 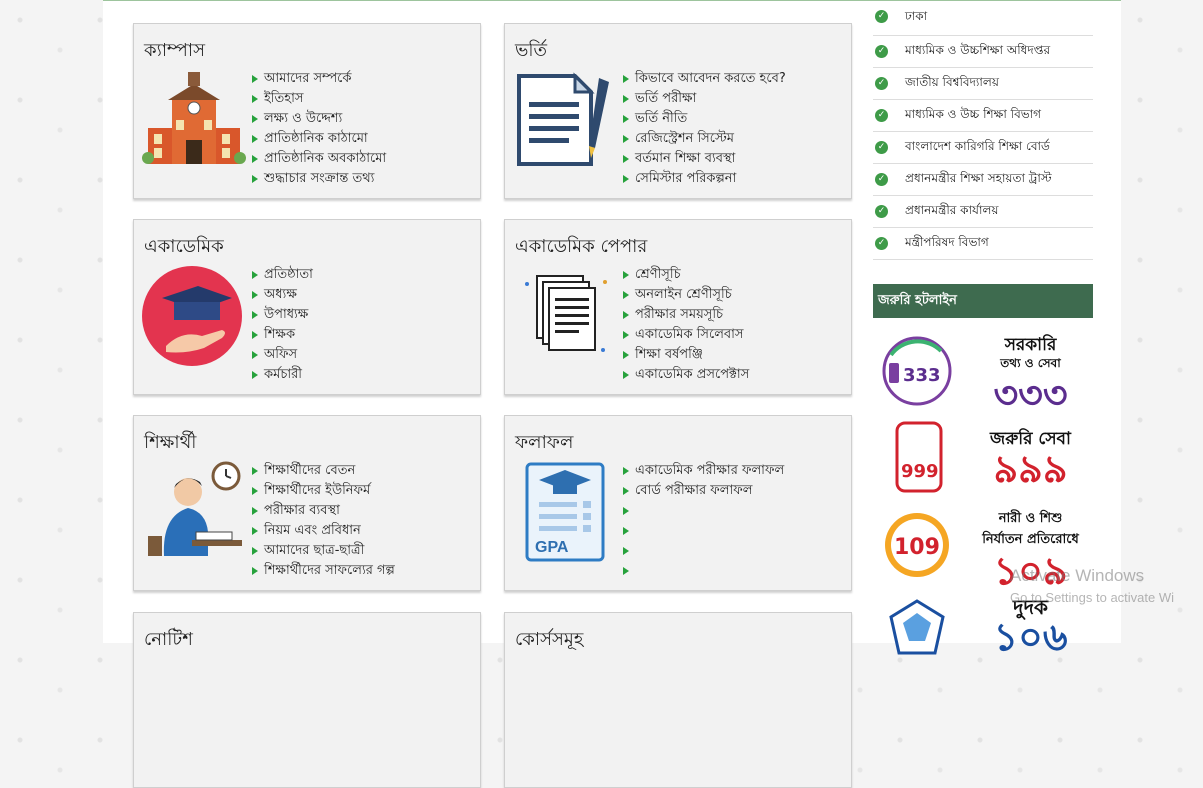 What do you see at coordinates (319, 139) in the screenshot?
I see `link-item: প্রাতিষ্ঠানিক কাঠামো` at bounding box center [319, 139].